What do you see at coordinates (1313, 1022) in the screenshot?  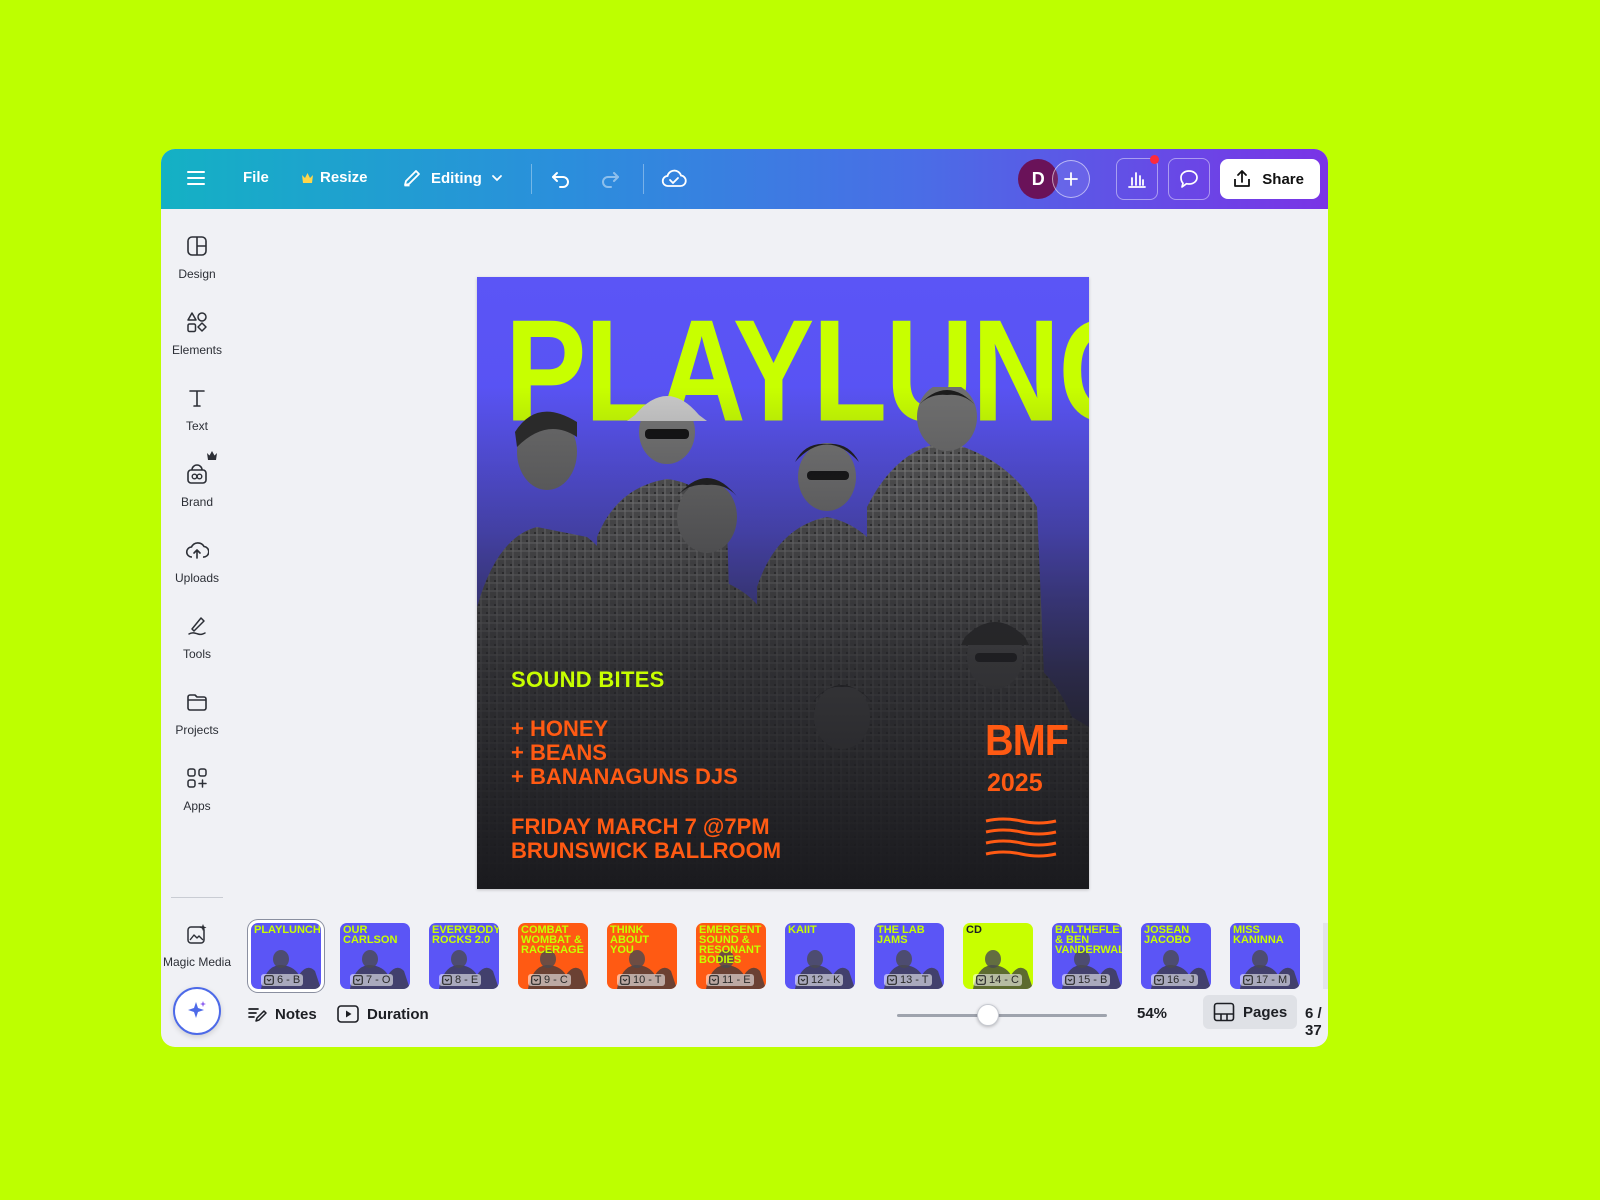 I see `page-counter: 6 / 37` at bounding box center [1313, 1022].